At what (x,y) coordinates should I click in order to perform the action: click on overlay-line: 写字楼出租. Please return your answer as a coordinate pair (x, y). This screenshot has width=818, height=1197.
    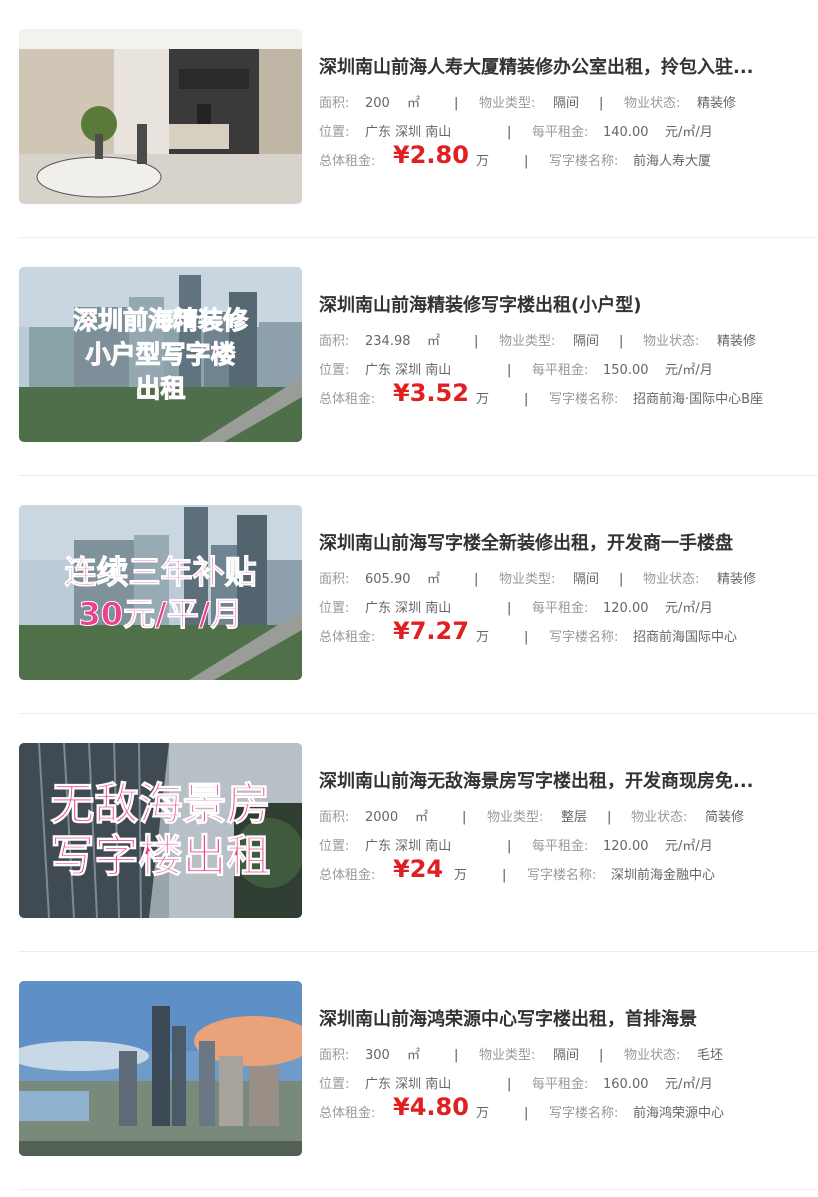
    Looking at the image, I should click on (160, 856).